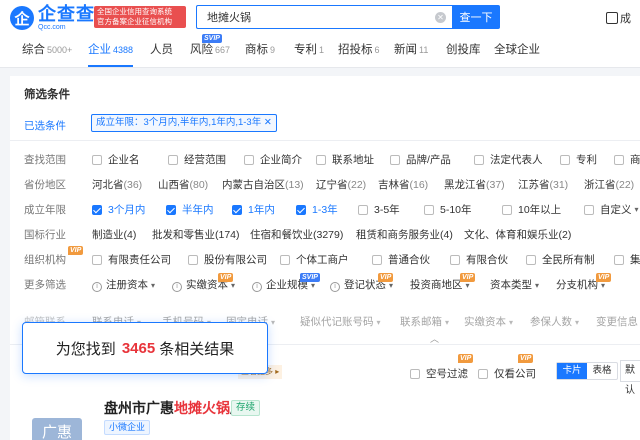 The width and height of the screenshot is (640, 440). Describe the element at coordinates (204, 282) in the screenshot. I see `paid-capital-dropdown: VIP i 实缴资本 ▾` at that location.